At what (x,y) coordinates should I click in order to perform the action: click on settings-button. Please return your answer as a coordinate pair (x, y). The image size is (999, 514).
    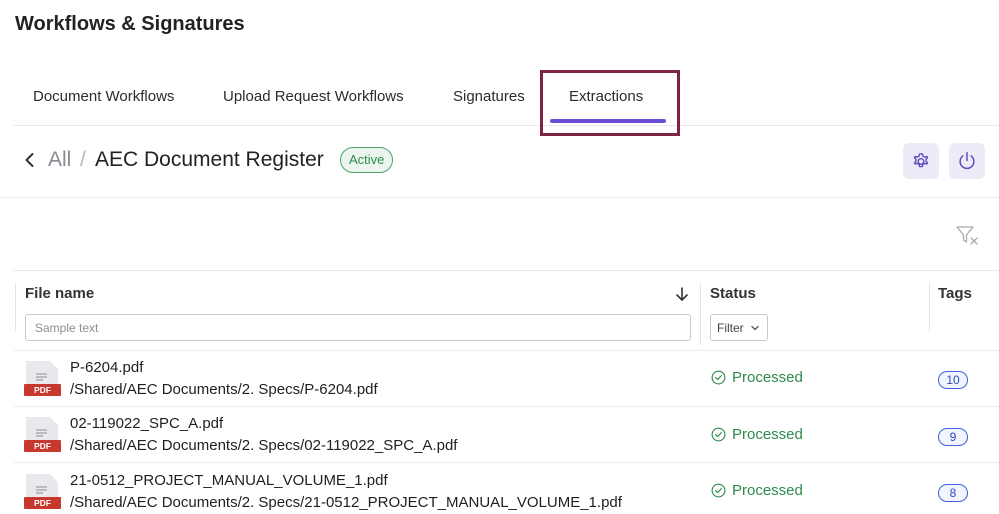
    Looking at the image, I should click on (921, 161).